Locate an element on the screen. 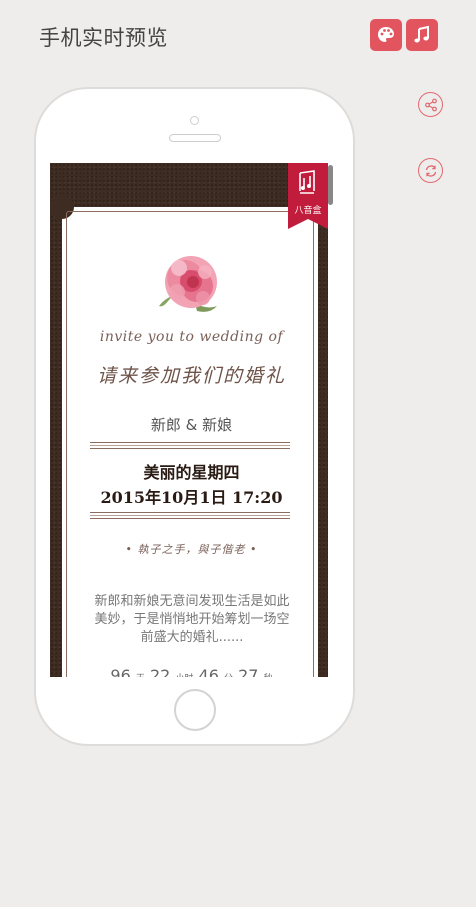 This screenshot has height=907, width=476. countdown-minutes-unit: 分 is located at coordinates (228, 675).